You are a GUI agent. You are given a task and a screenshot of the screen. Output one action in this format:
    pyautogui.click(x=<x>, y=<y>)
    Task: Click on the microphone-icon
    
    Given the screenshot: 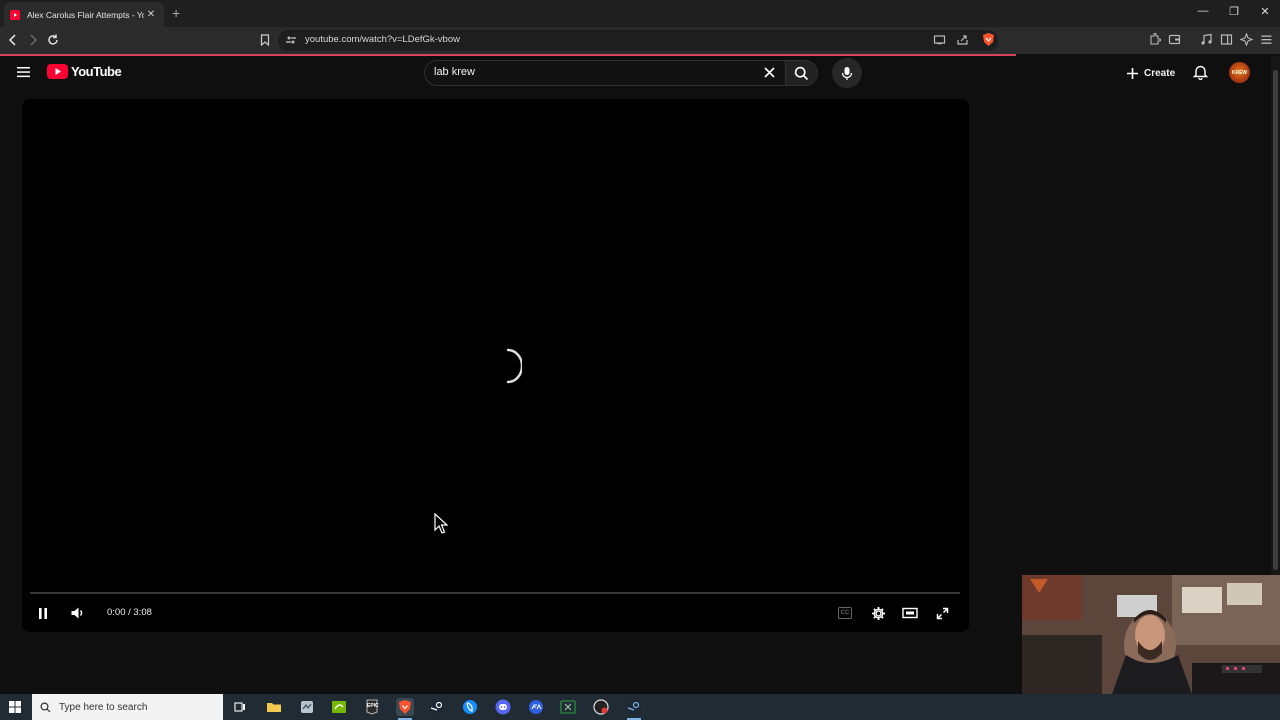 What is the action you would take?
    pyautogui.click(x=847, y=73)
    